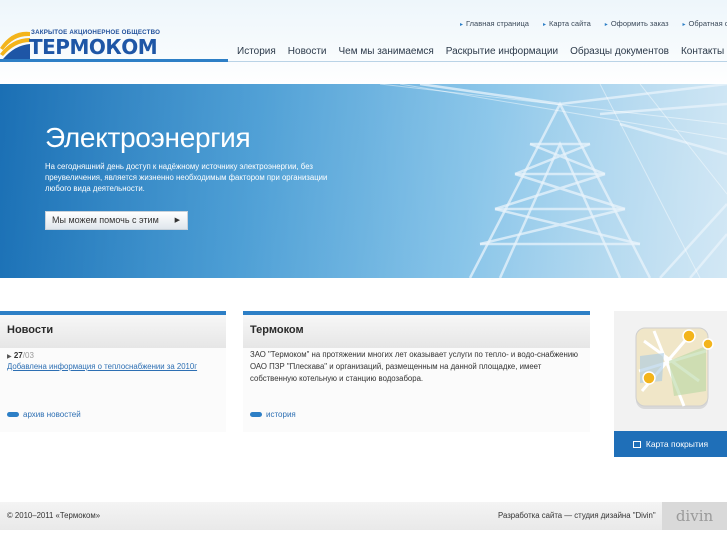 Image resolution: width=727 pixels, height=545 pixels. I want to click on about-title: Термоком, so click(277, 330).